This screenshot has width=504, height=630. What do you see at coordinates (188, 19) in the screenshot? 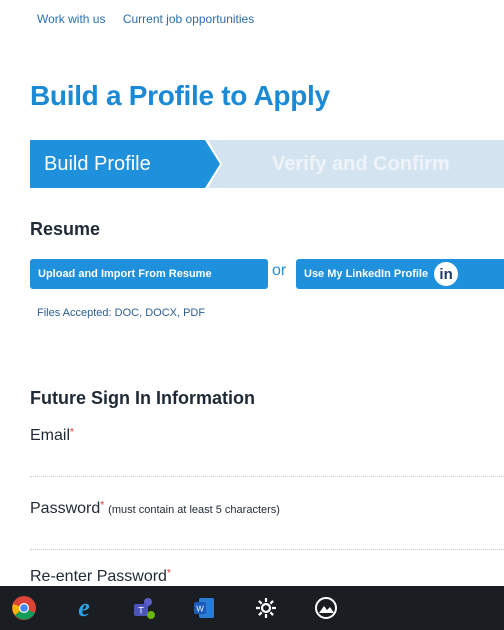
I see `breadcrumb-current-jobs: Current job opportunities` at bounding box center [188, 19].